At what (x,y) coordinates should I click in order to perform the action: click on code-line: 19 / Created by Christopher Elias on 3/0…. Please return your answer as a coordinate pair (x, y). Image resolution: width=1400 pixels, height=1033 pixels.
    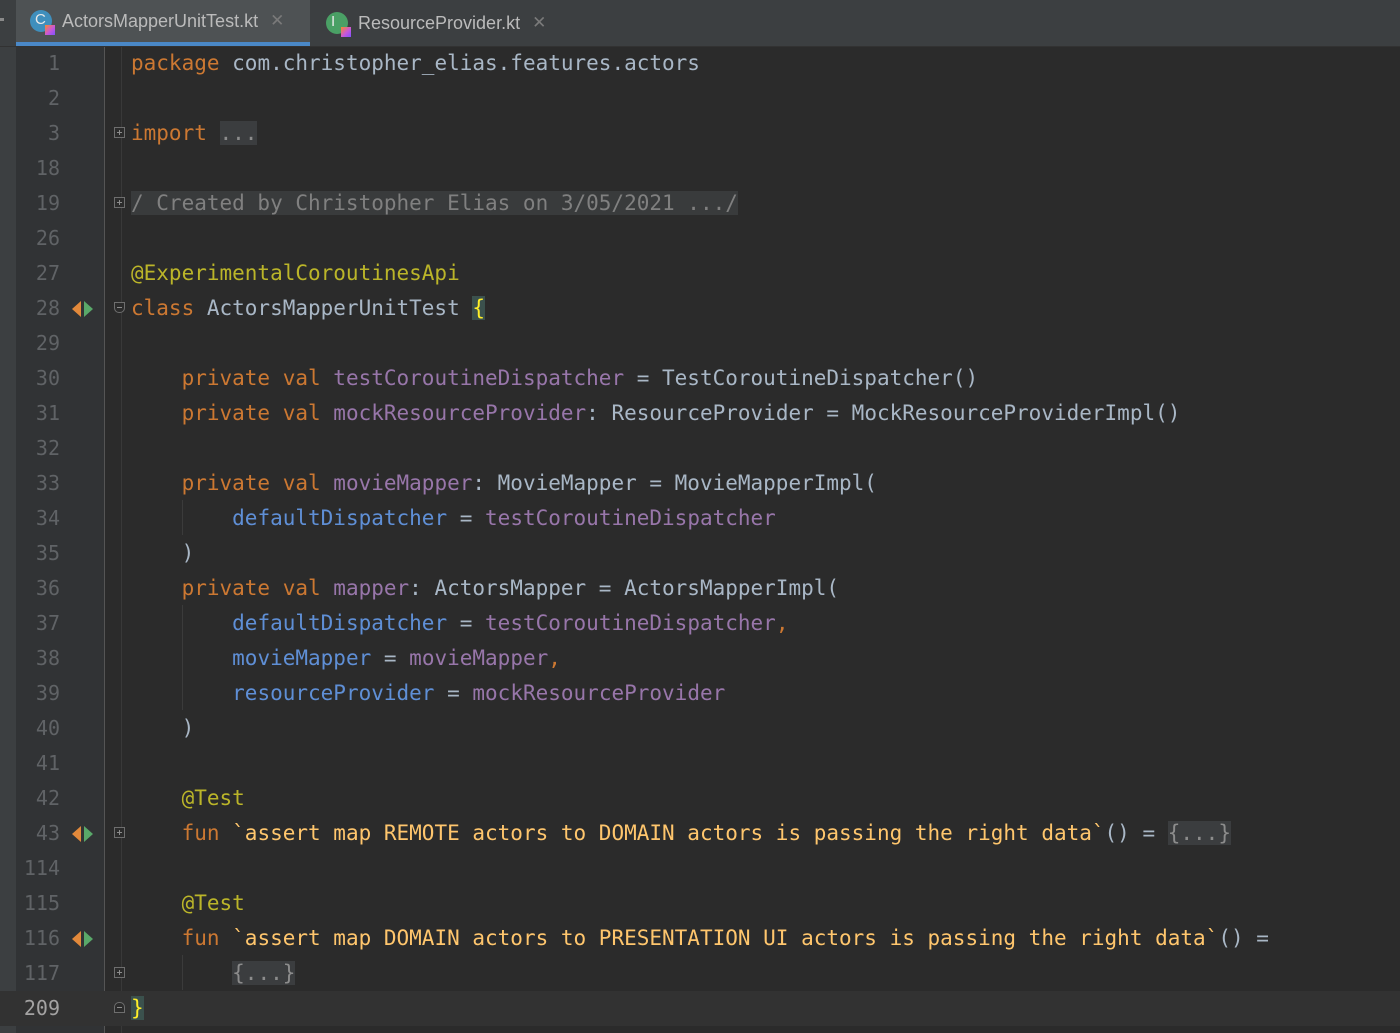
    Looking at the image, I should click on (700, 203).